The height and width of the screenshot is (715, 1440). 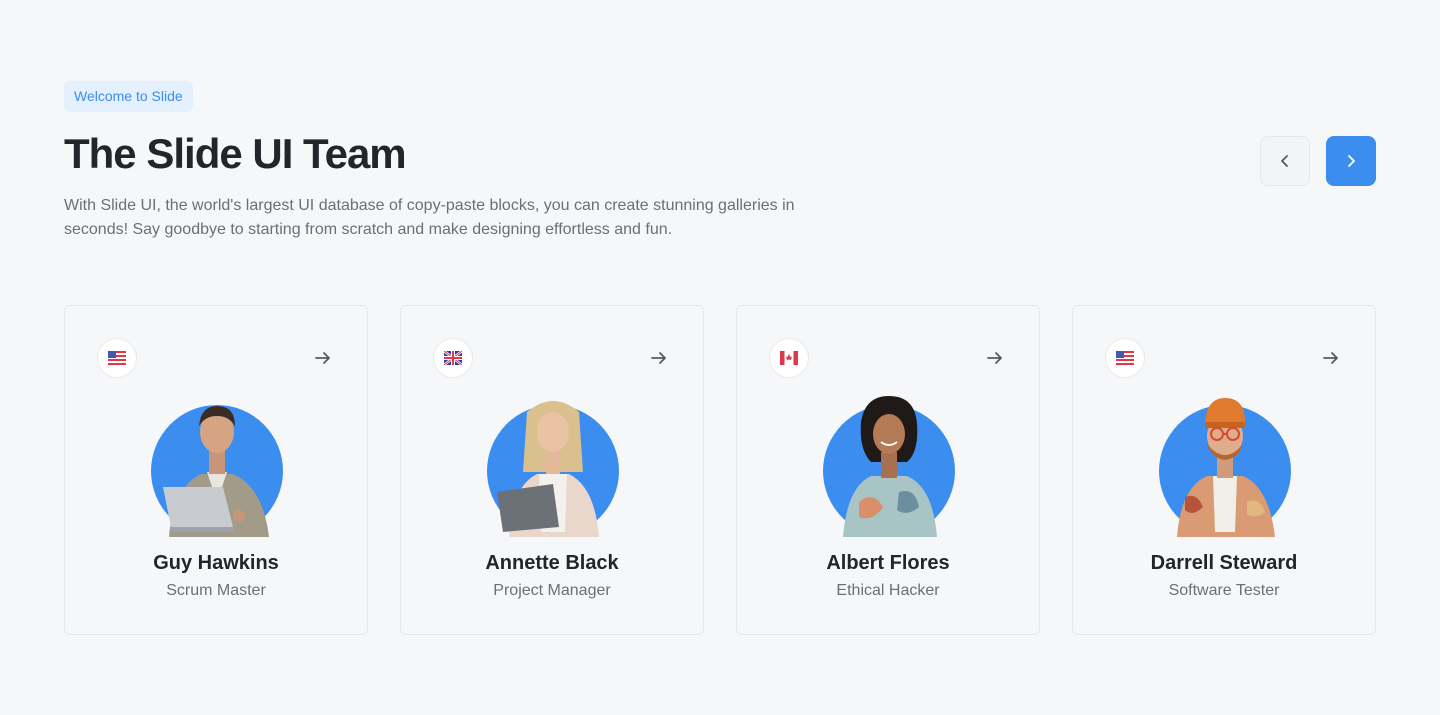 I want to click on uk-flag-icon, so click(x=453, y=358).